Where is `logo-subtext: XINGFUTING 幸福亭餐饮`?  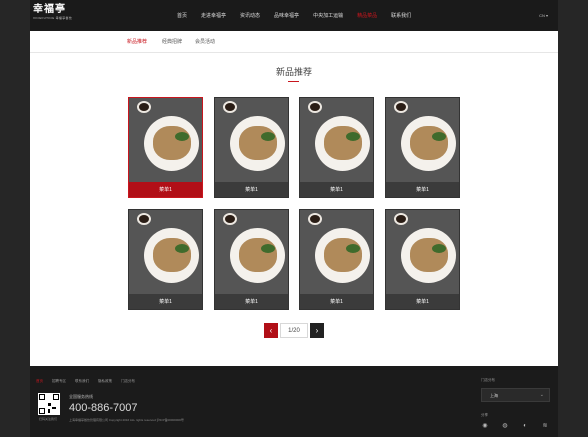
logo-subtext: XINGFUTING 幸福亭餐饮 is located at coordinates (53, 18).